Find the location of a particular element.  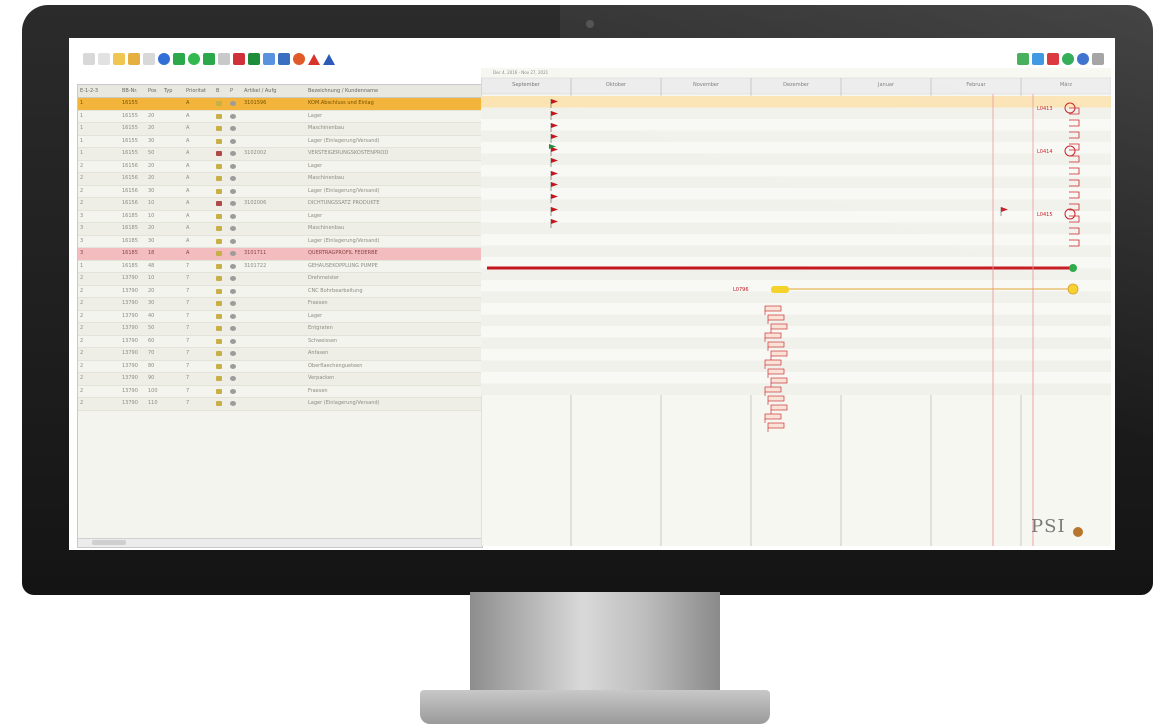

table-row: 2 13790 60 7 Schweissen is located at coordinates (280, 342).